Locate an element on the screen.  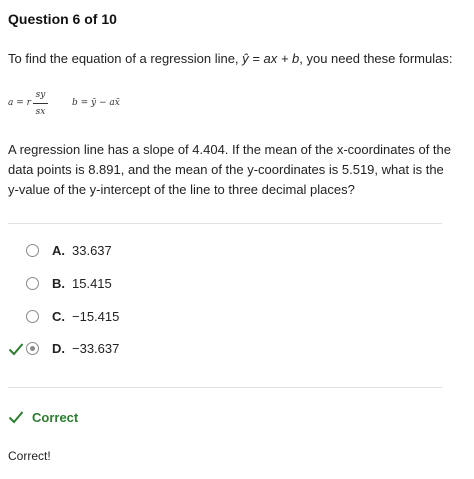
option-letter: C. is located at coordinates (58, 316).